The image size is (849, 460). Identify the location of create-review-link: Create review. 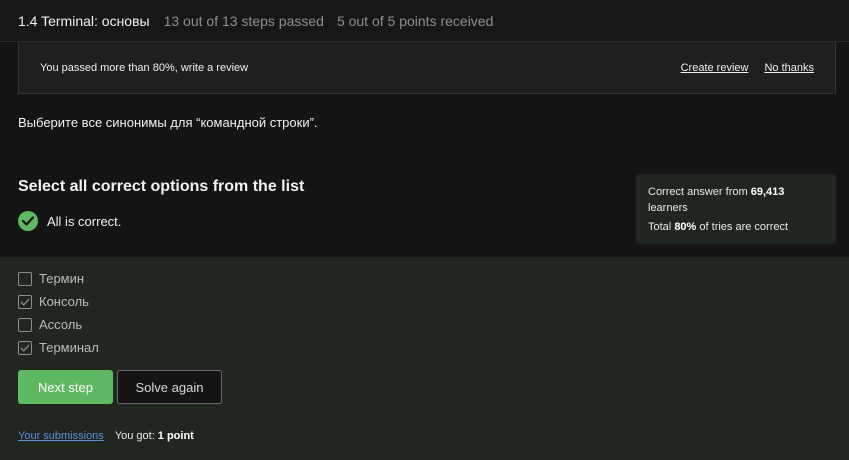
(715, 68).